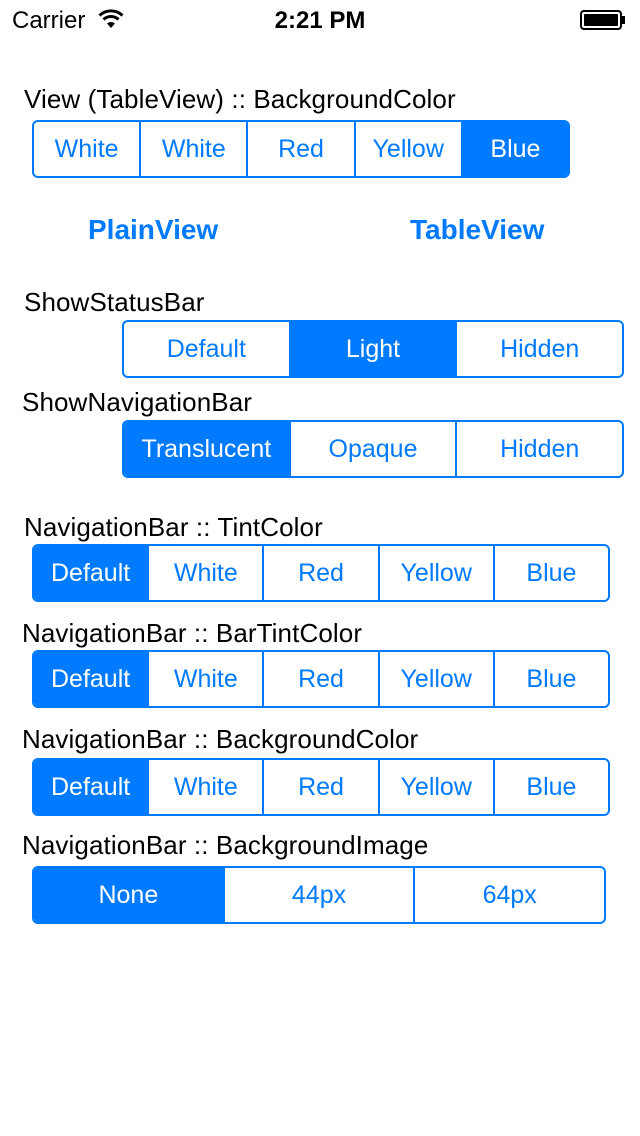  What do you see at coordinates (225, 845) in the screenshot?
I see `navigation-bar-background-image-label: NavigationBar :: BackgroundImage` at bounding box center [225, 845].